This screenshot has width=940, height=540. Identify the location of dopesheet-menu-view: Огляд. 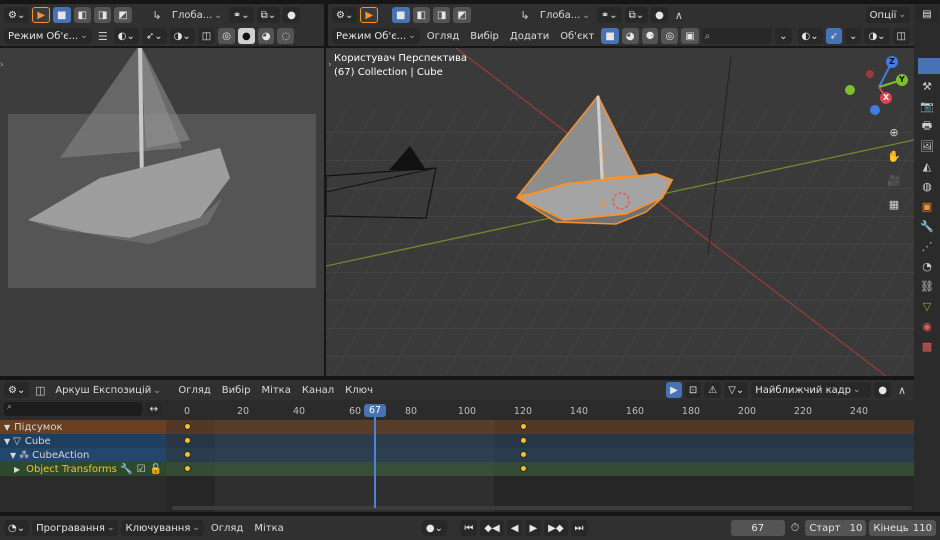
(194, 390).